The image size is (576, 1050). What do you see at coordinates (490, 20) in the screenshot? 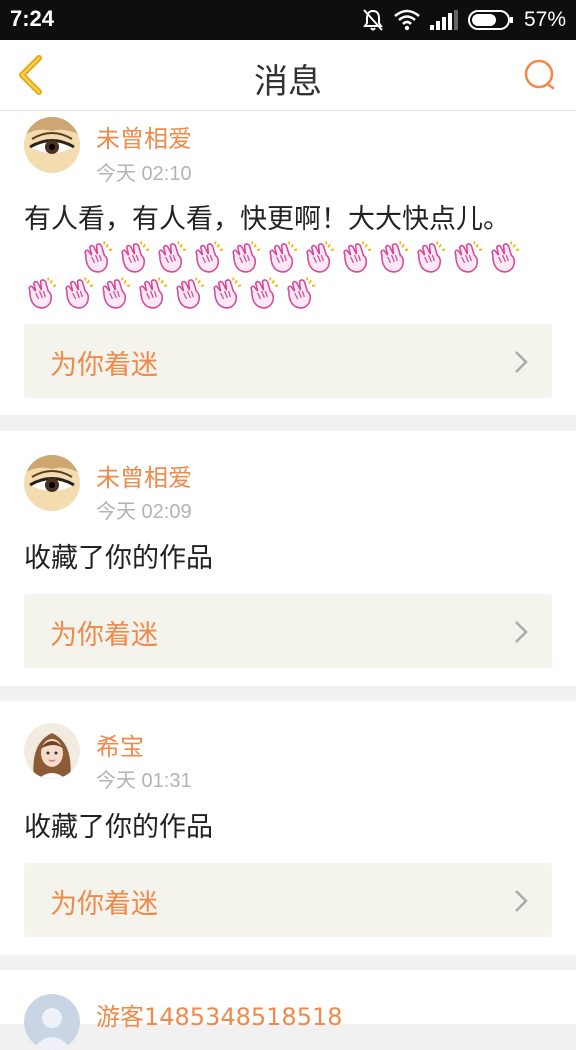
I see `battery-icon` at bounding box center [490, 20].